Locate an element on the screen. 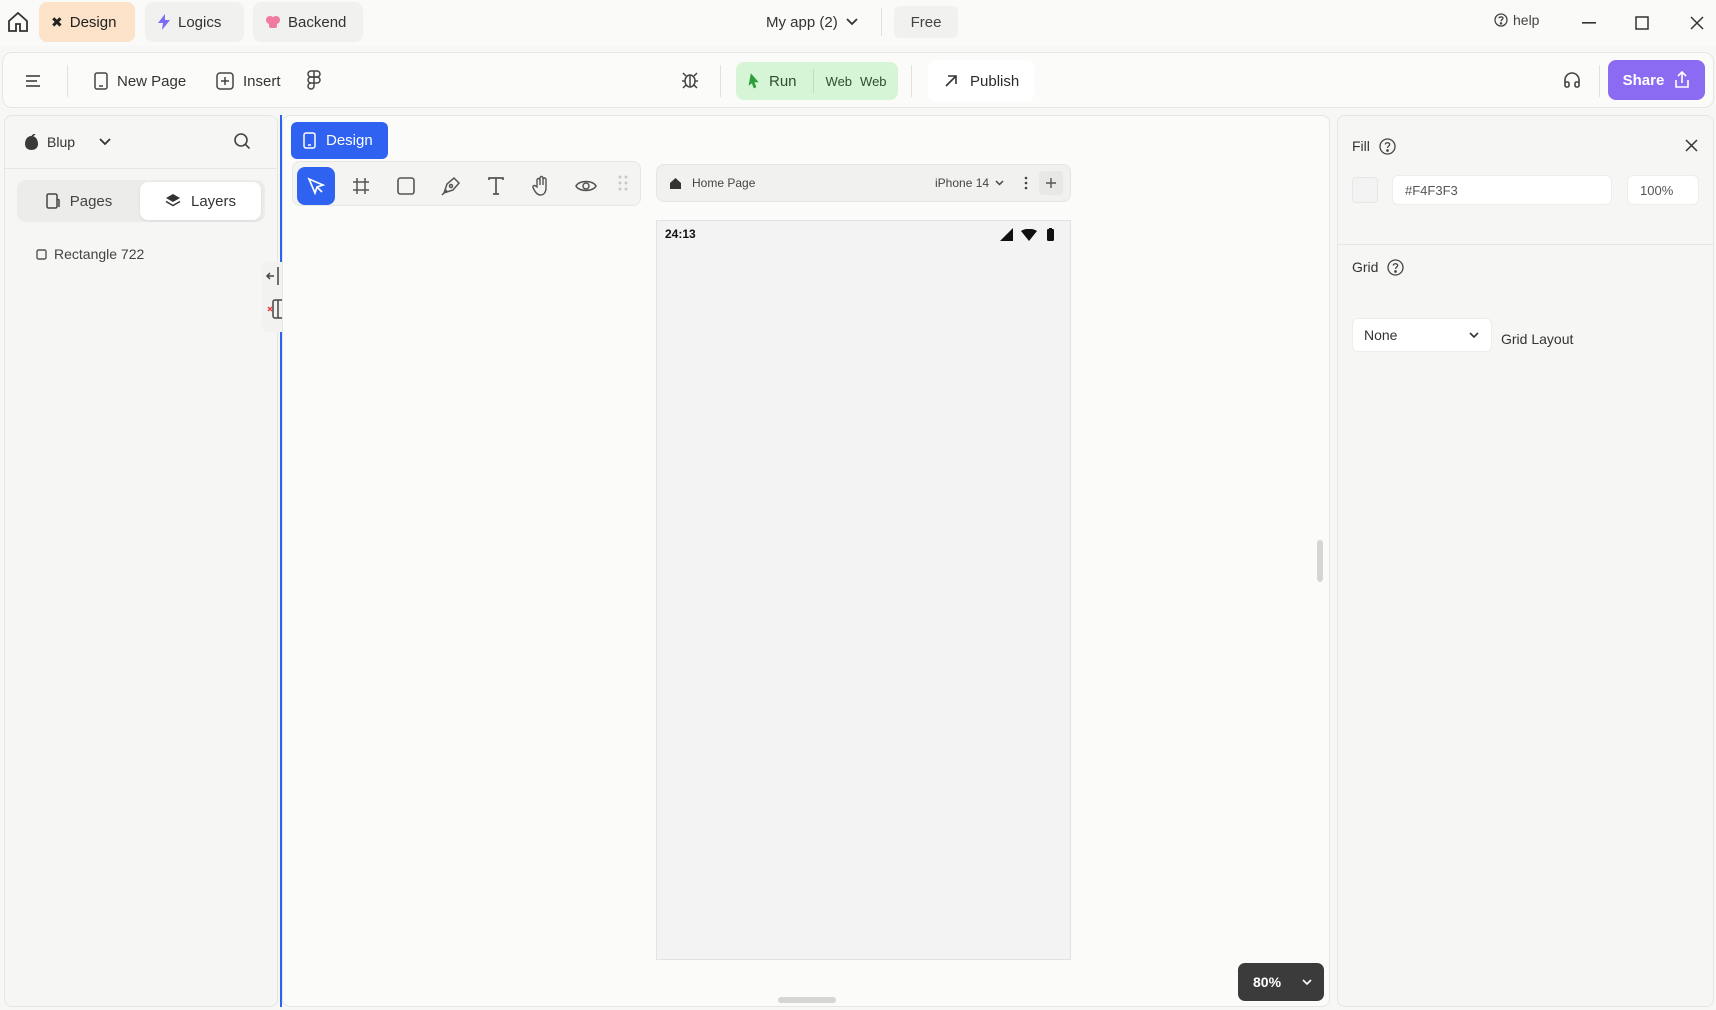  insert-label: Insert is located at coordinates (262, 81).